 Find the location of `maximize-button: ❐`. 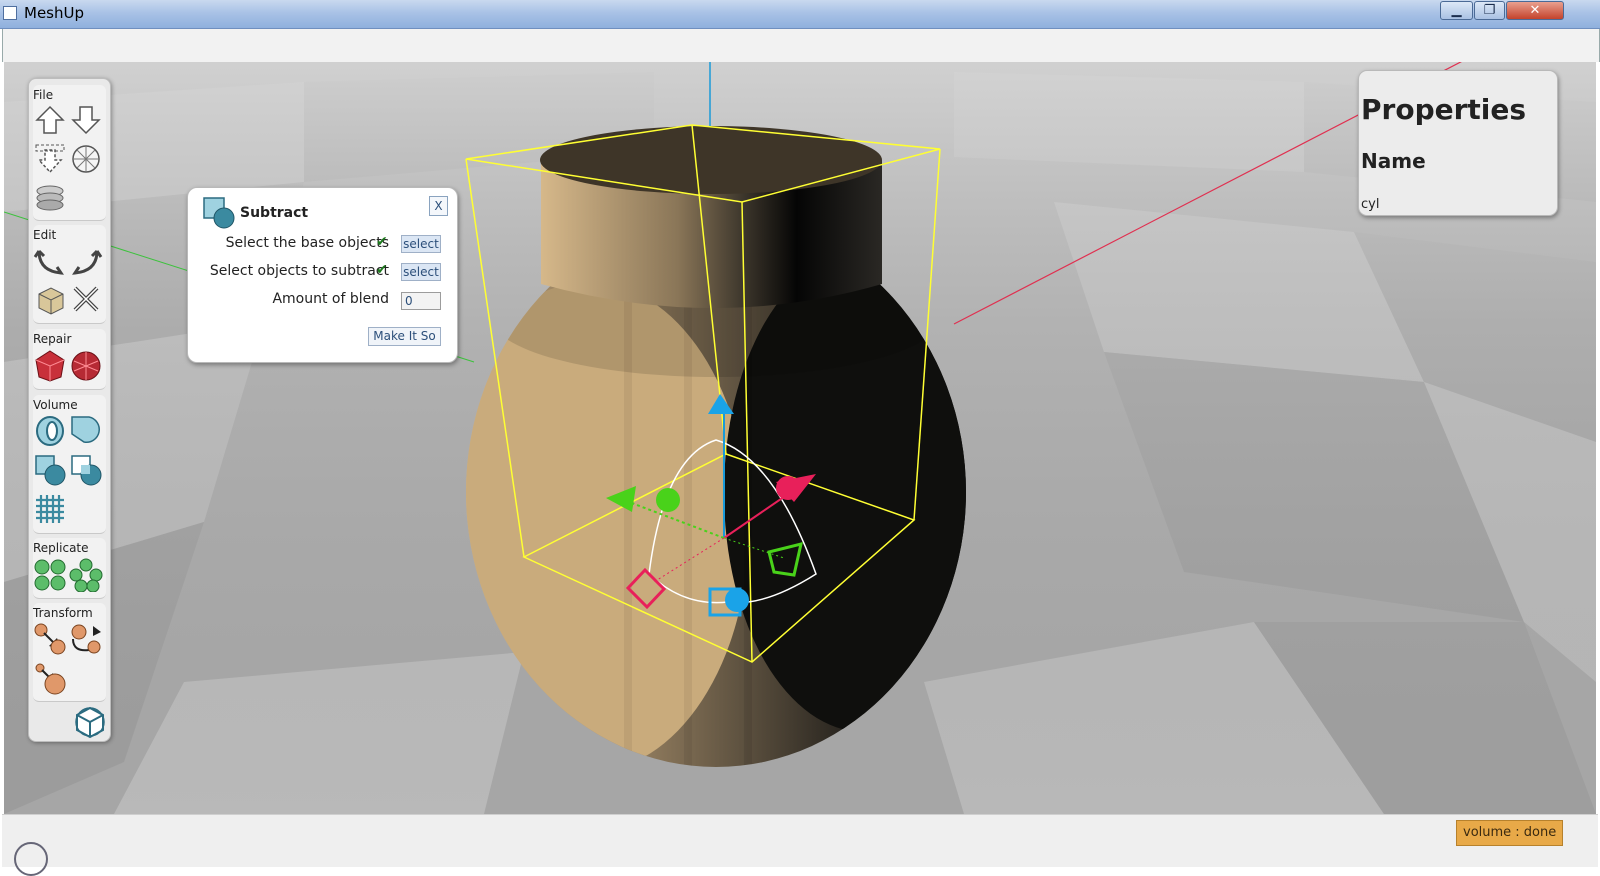

maximize-button: ❐ is located at coordinates (1489, 10).